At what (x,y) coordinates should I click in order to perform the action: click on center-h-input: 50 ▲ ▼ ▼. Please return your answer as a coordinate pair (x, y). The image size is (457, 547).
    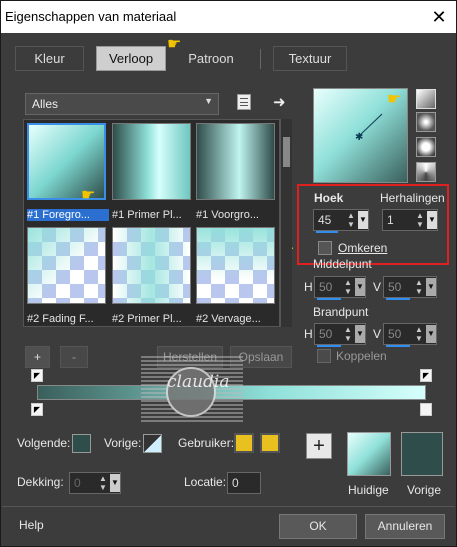
    Looking at the image, I should click on (340, 288).